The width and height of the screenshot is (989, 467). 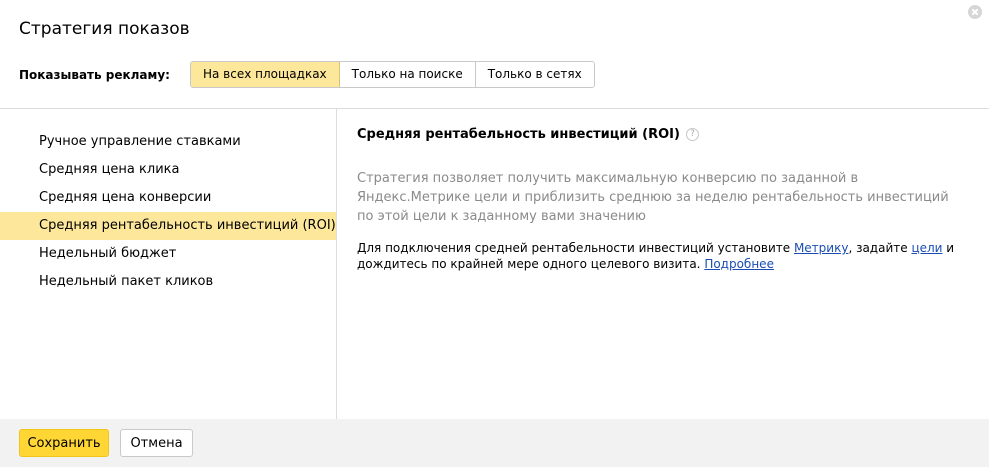 I want to click on note-text-2: , задайте, so click(x=880, y=248).